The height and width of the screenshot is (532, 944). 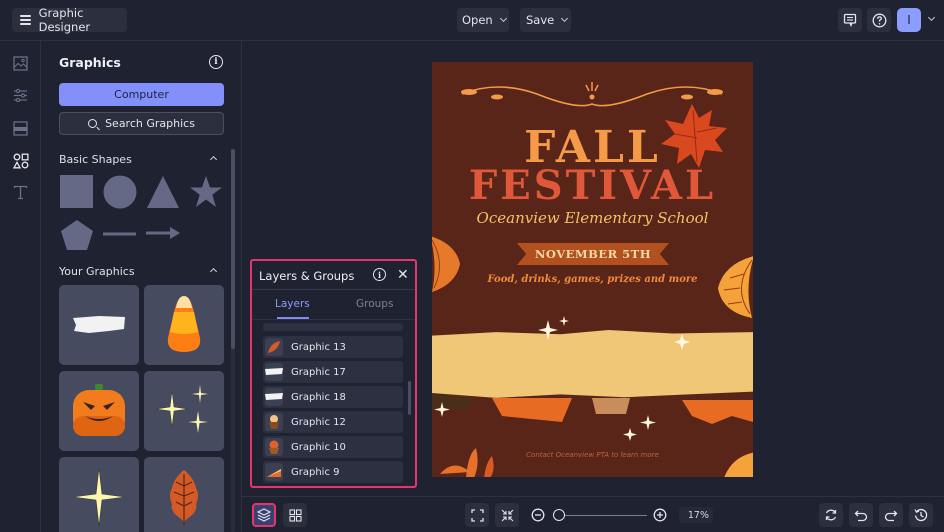 I want to click on sliders-icon, so click(x=20, y=95).